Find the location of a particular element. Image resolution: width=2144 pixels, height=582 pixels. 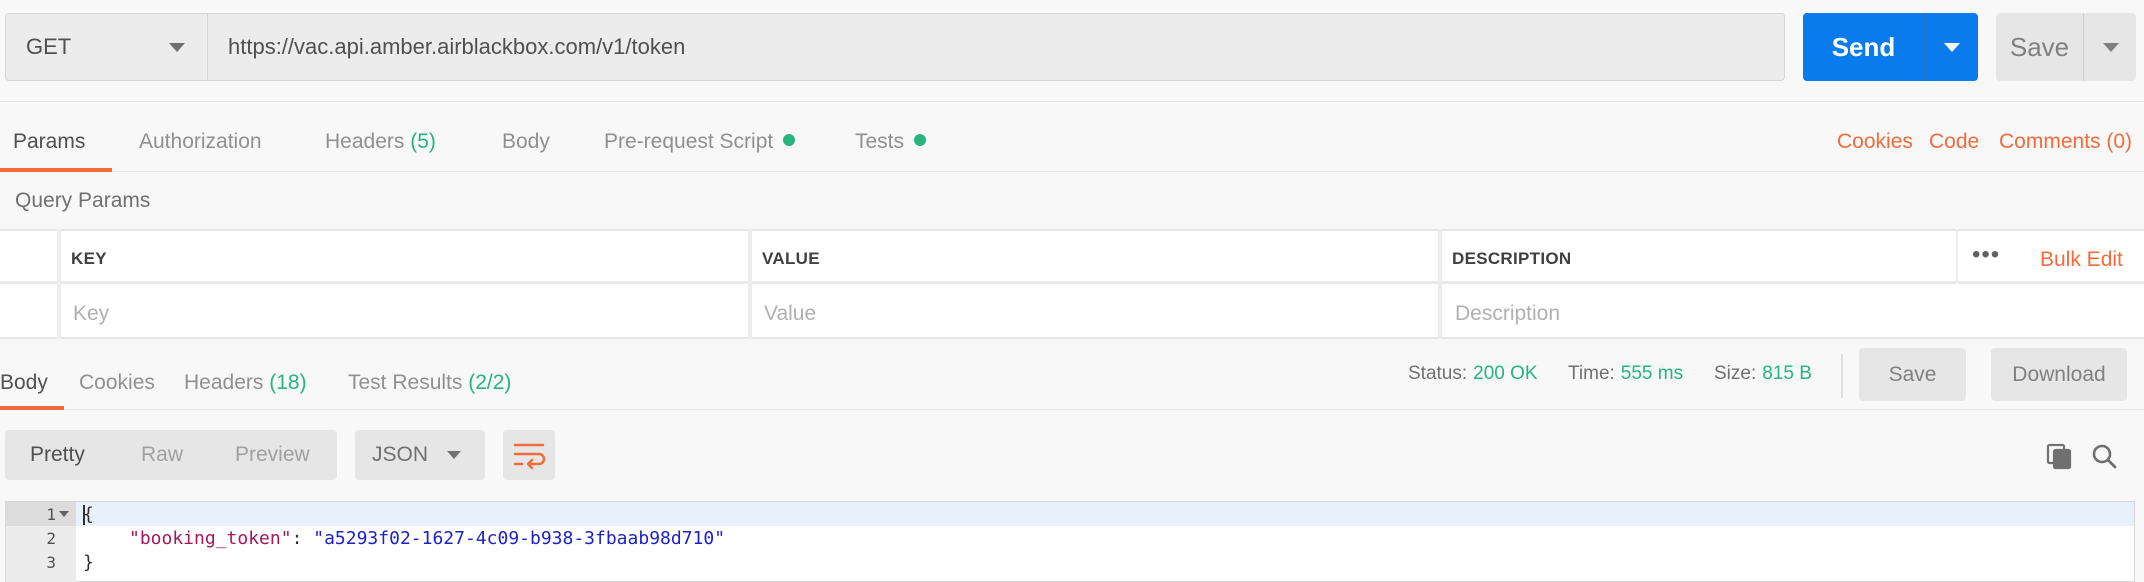

response-headers-count: (18) is located at coordinates (288, 382).